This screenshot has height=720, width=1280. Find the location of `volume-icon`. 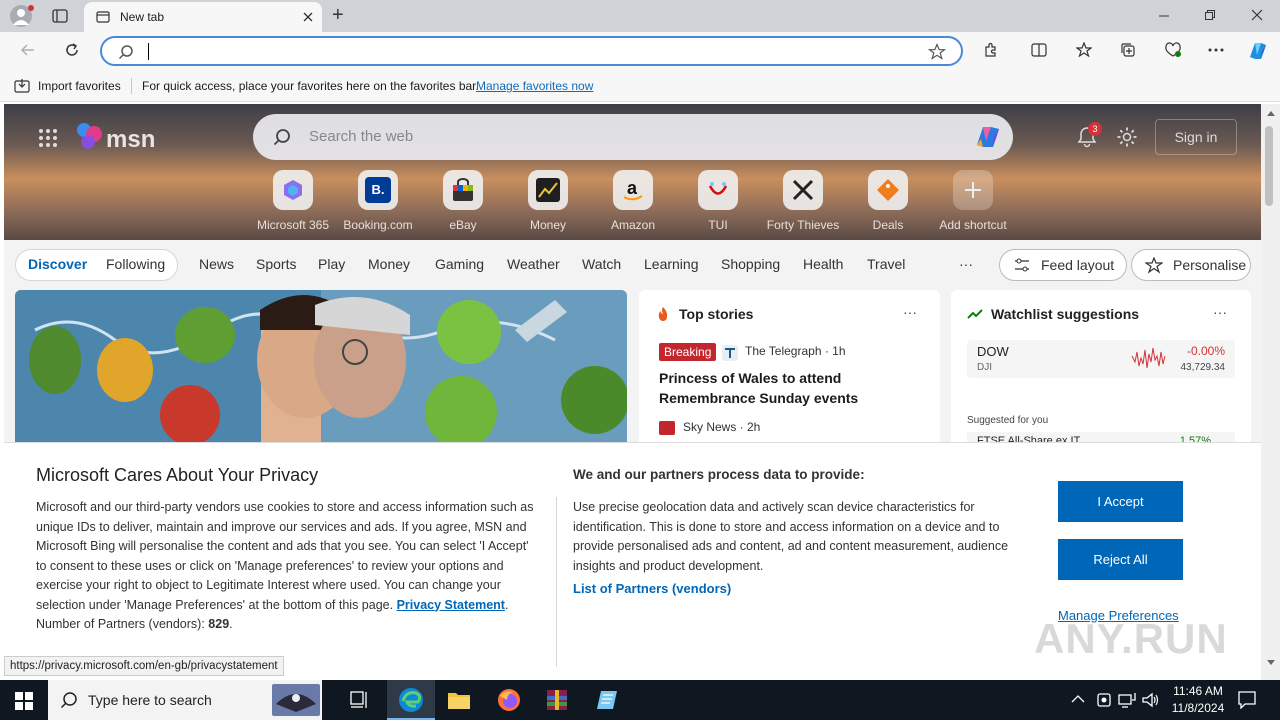

volume-icon is located at coordinates (1151, 700).